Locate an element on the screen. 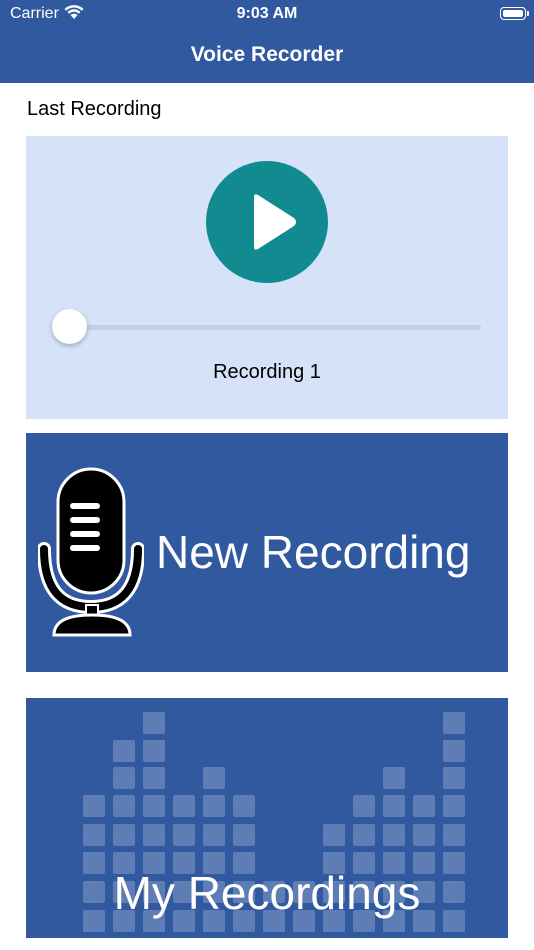 The image size is (534, 950). status-bar: Carrier 9:03 AM is located at coordinates (267, 15).